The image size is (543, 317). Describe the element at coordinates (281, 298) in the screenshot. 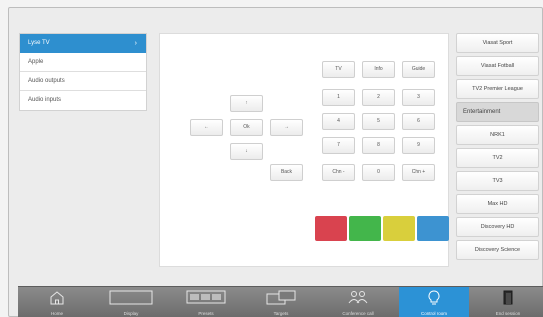

I see `targets-icon` at that location.